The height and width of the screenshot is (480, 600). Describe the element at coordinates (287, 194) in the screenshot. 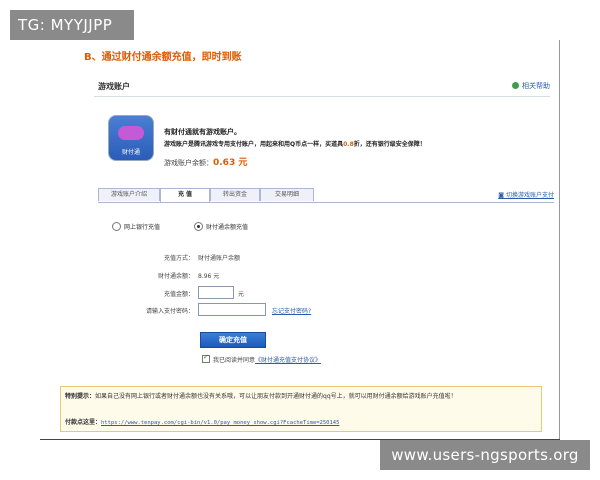

I see `tab-transactions: 交易明细` at that location.